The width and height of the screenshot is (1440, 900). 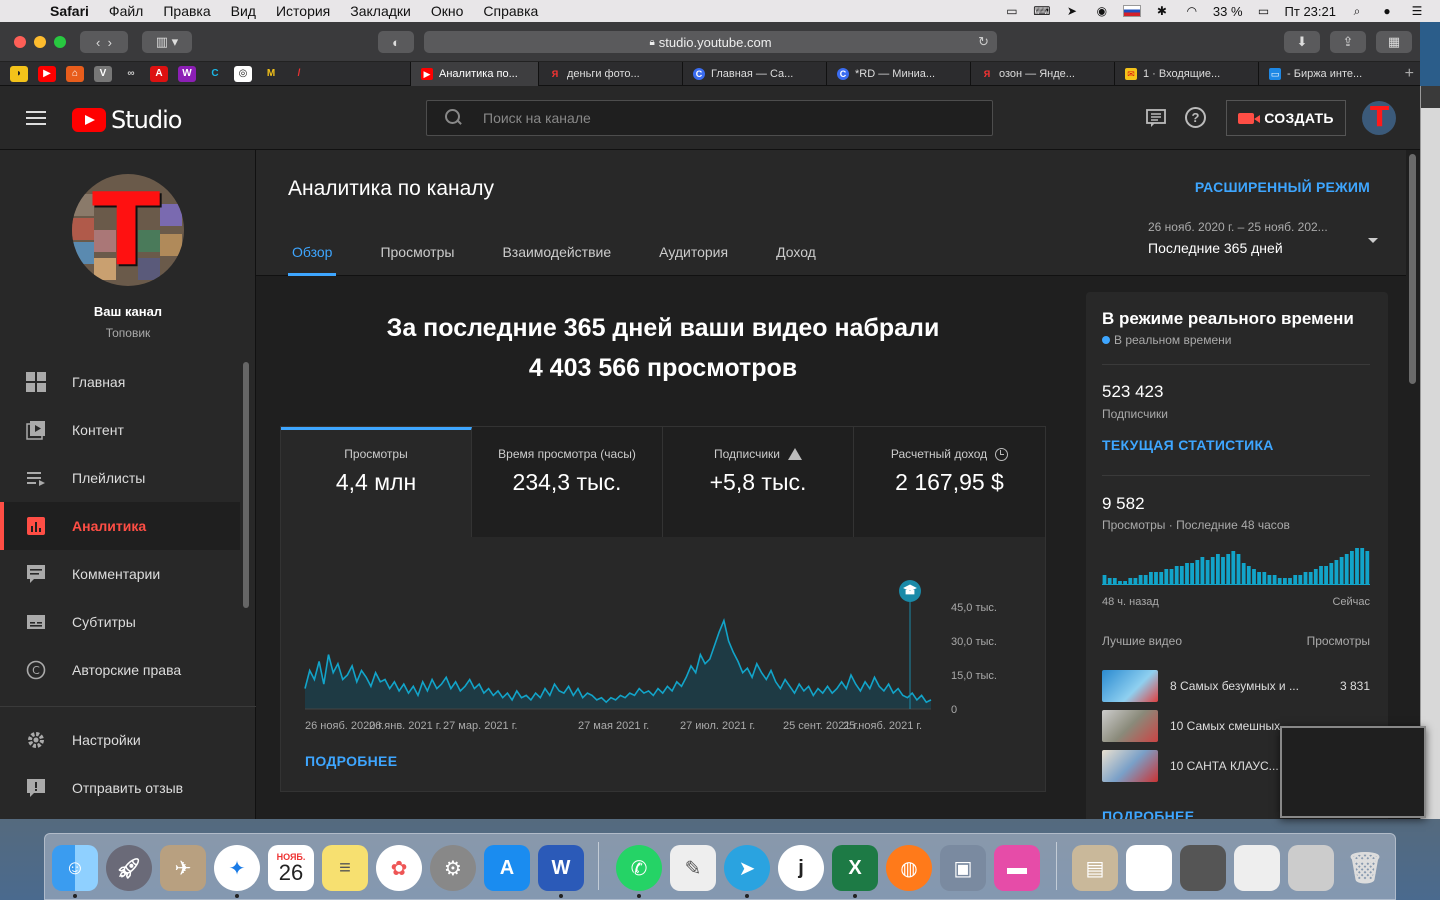 I want to click on channel-search, so click(x=709, y=118).